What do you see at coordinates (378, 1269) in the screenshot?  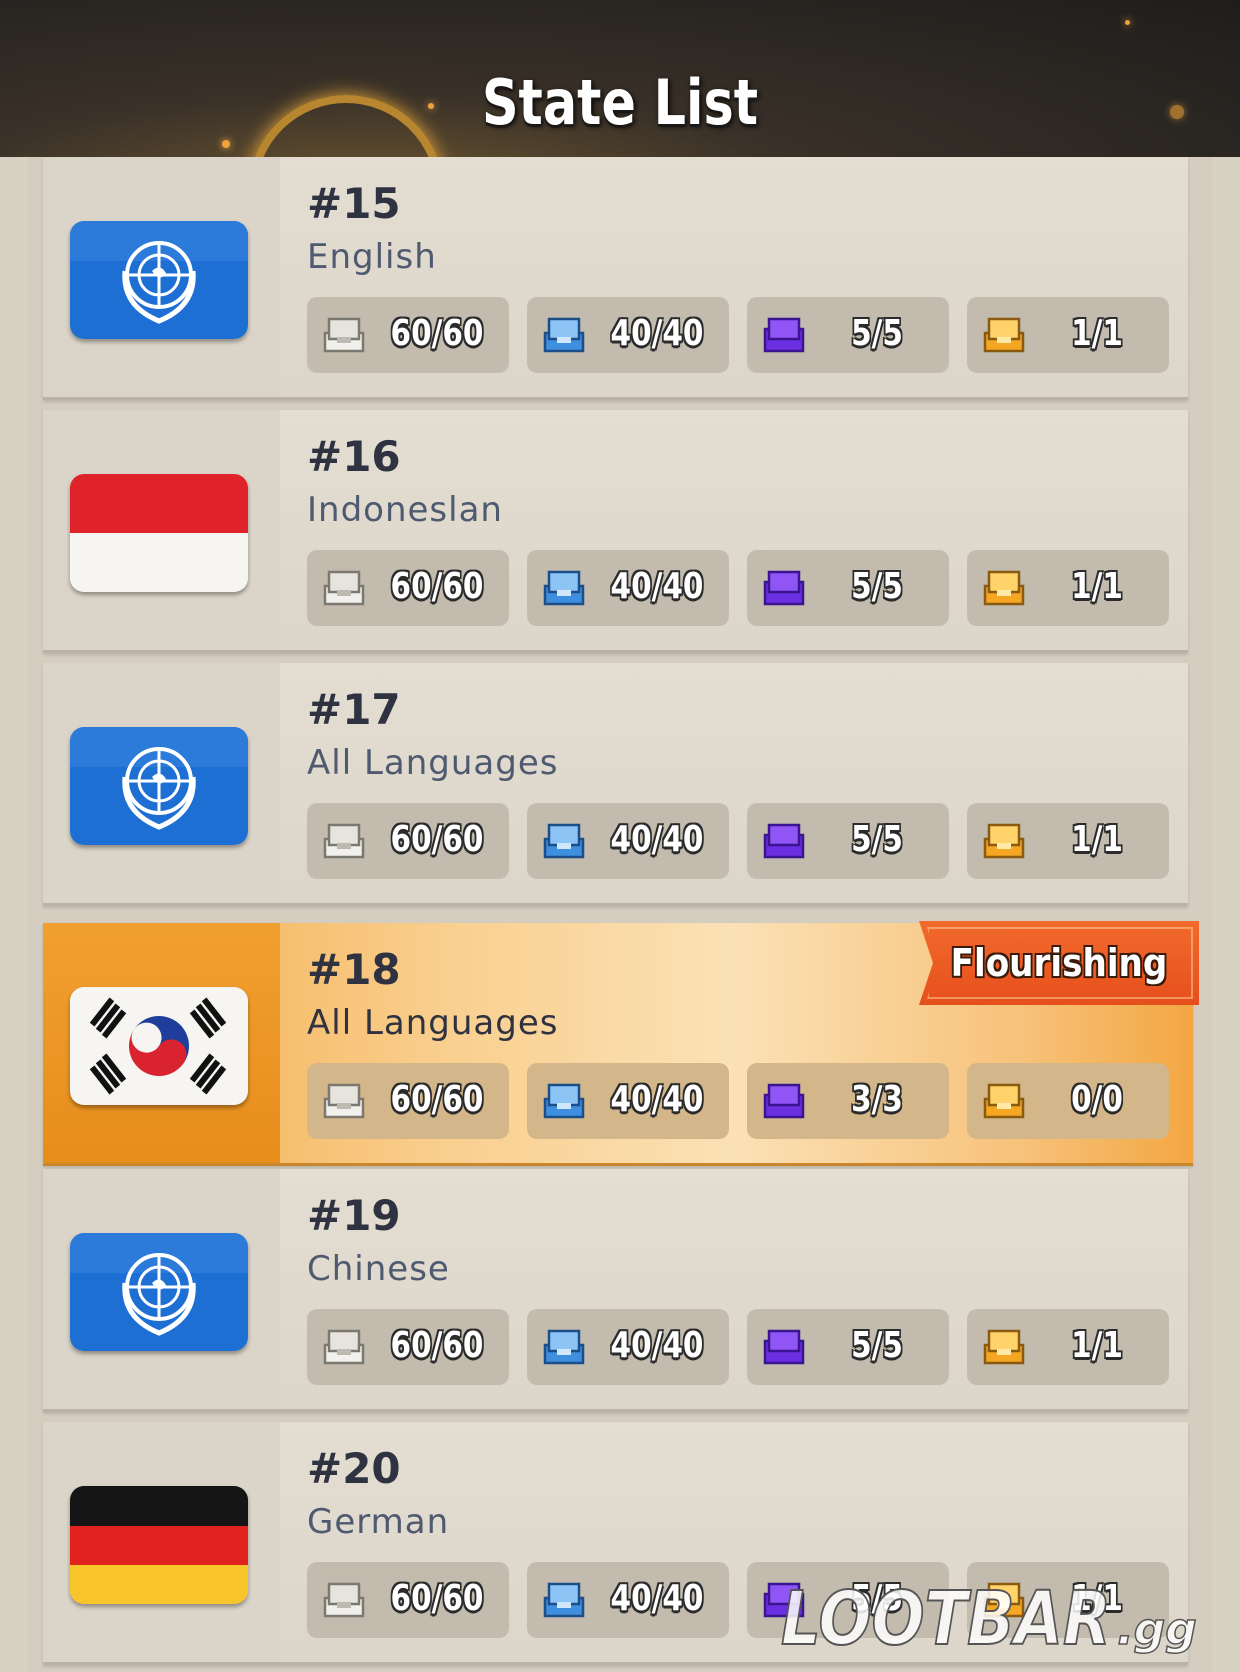 I see `state-language: Chinese` at bounding box center [378, 1269].